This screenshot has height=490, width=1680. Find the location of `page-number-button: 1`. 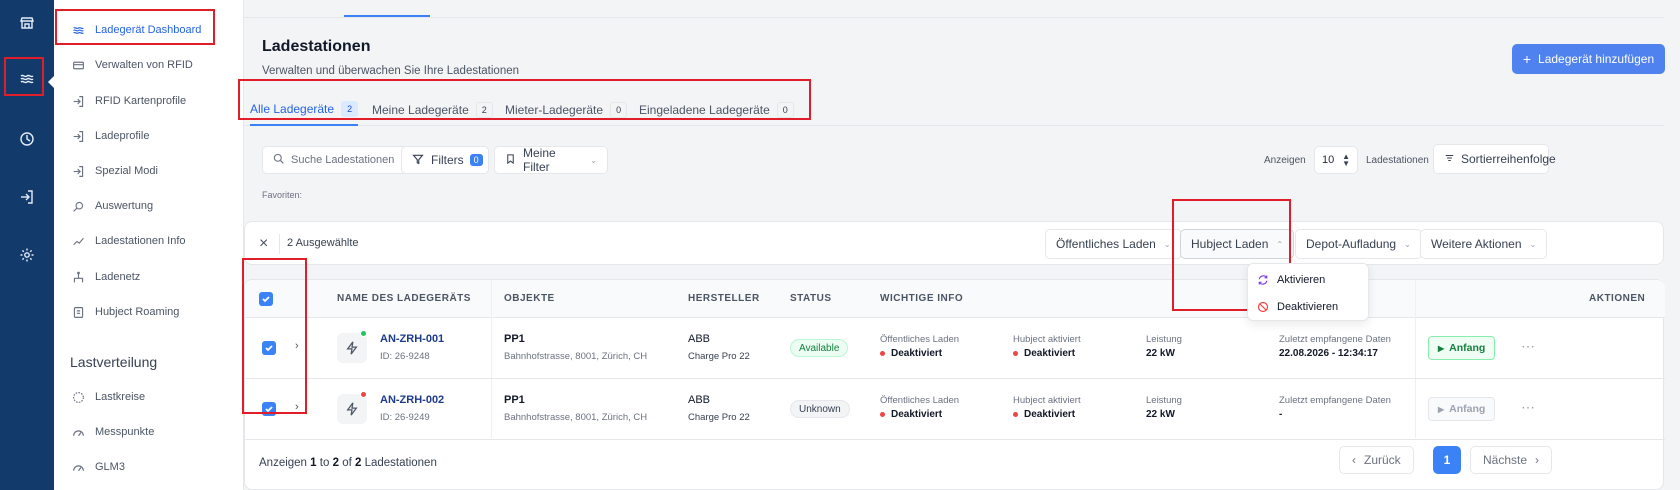

page-number-button: 1 is located at coordinates (1447, 460).